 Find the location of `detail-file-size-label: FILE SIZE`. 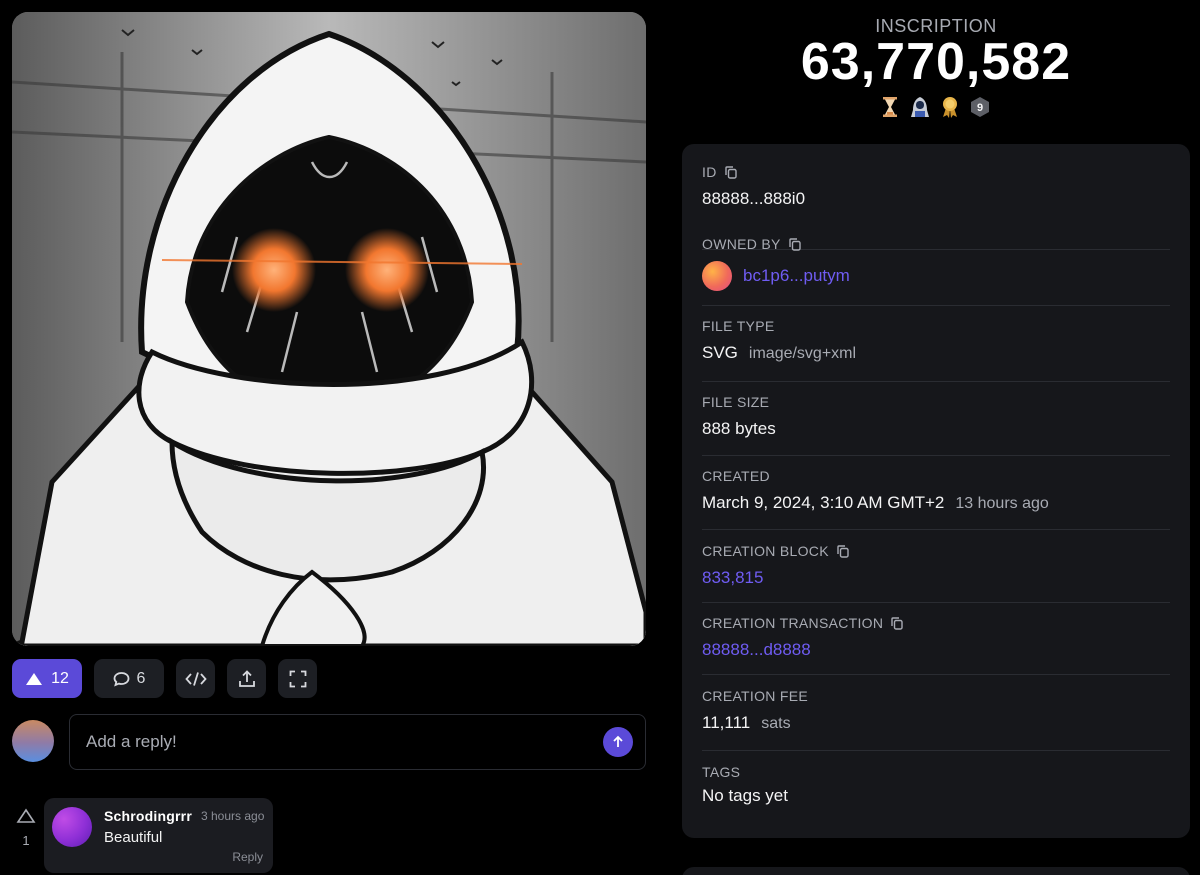

detail-file-size-label: FILE SIZE is located at coordinates (736, 402).